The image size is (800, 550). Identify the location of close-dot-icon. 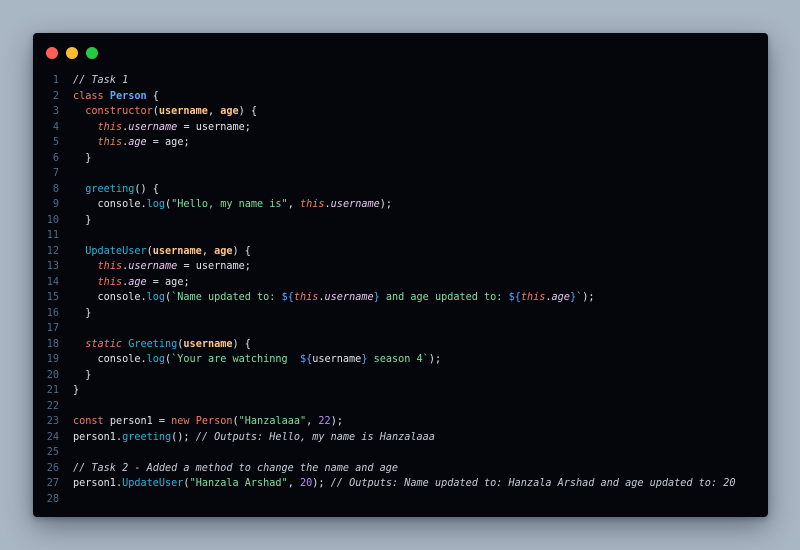
(52, 53).